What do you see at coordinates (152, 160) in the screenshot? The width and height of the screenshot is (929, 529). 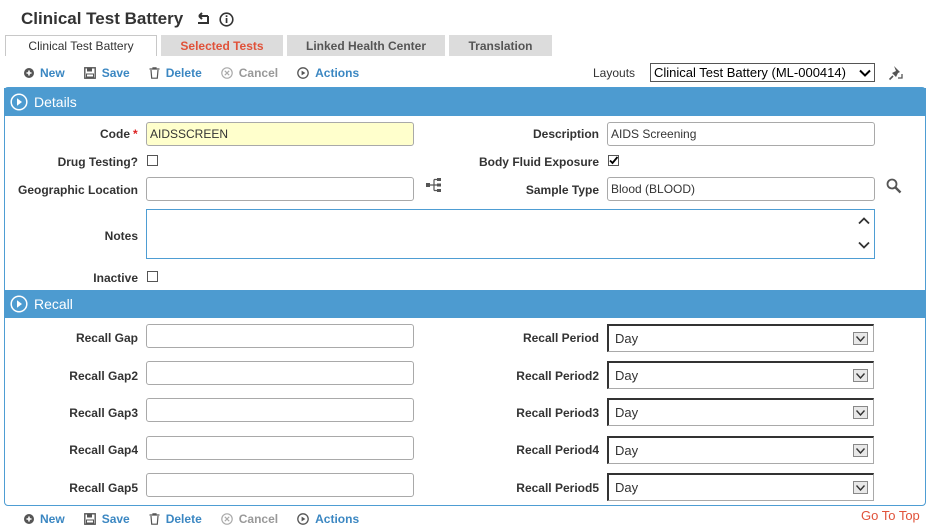 I see `drug-testing-checkbox` at bounding box center [152, 160].